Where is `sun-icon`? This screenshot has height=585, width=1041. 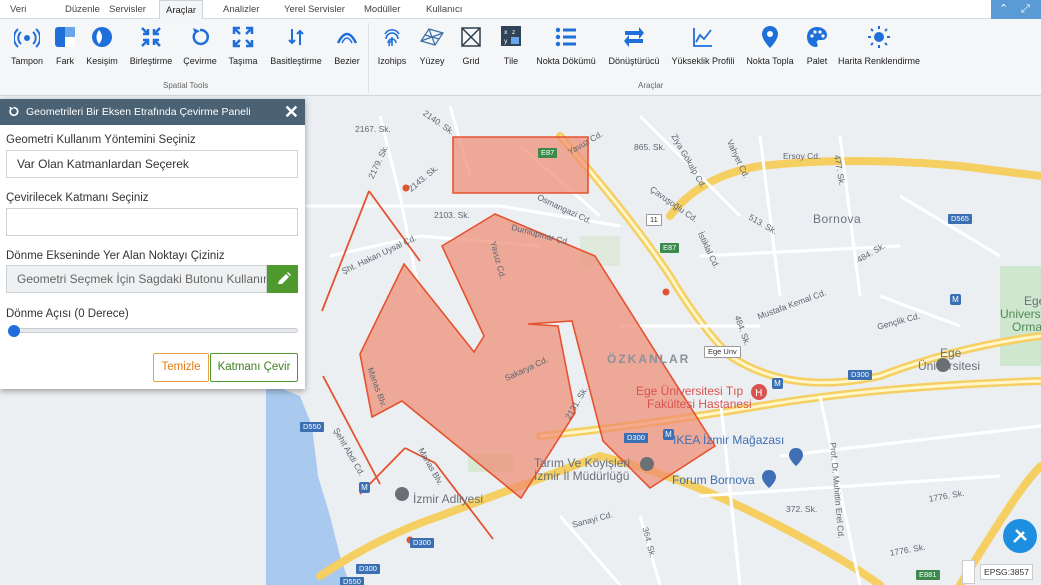 sun-icon is located at coordinates (879, 39).